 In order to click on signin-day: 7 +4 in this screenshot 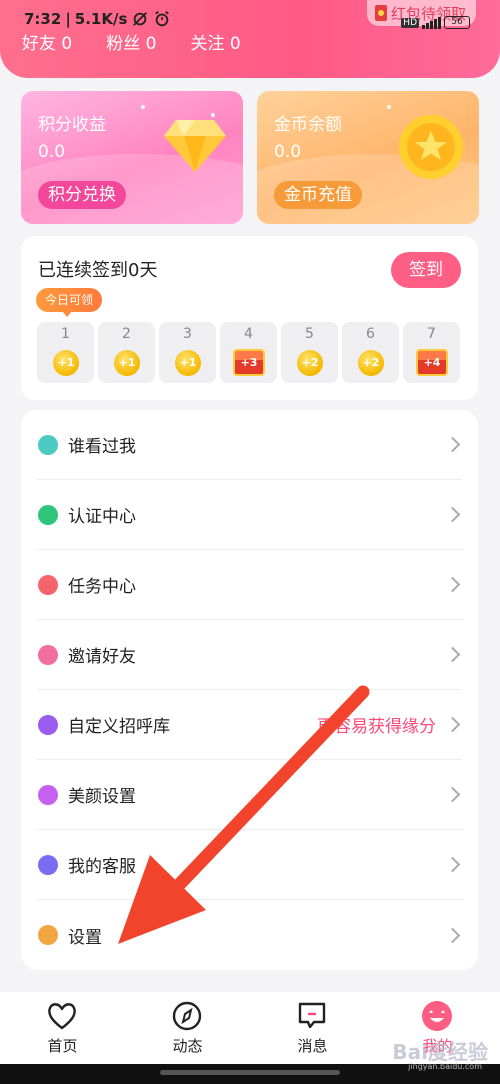, I will do `click(431, 352)`.